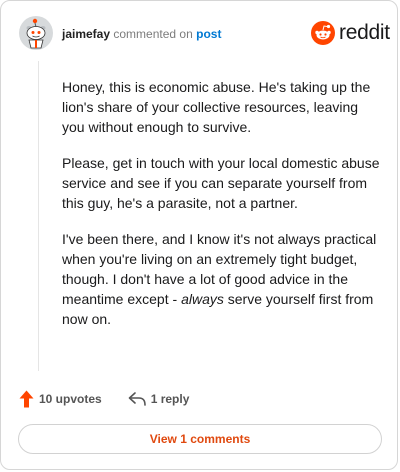 Image resolution: width=400 pixels, height=472 pixels. What do you see at coordinates (26, 399) in the screenshot?
I see `upvote-arrow-icon` at bounding box center [26, 399].